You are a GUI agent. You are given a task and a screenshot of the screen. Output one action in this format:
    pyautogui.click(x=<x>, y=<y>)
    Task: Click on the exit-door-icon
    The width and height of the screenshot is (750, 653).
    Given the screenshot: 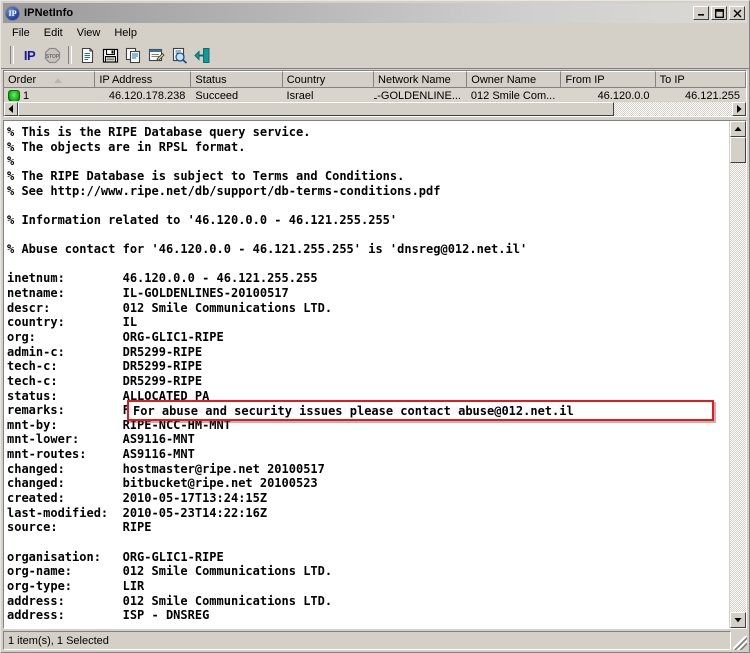 What is the action you would take?
    pyautogui.click(x=202, y=55)
    